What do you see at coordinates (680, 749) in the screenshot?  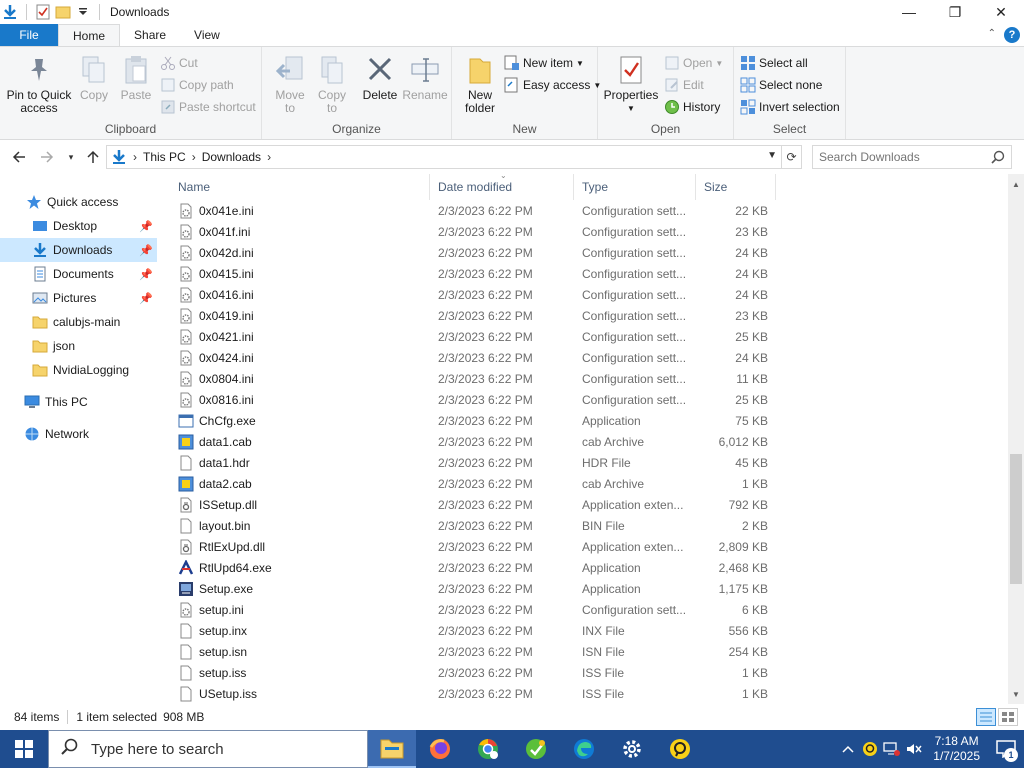 I see `yellow-app-icon` at bounding box center [680, 749].